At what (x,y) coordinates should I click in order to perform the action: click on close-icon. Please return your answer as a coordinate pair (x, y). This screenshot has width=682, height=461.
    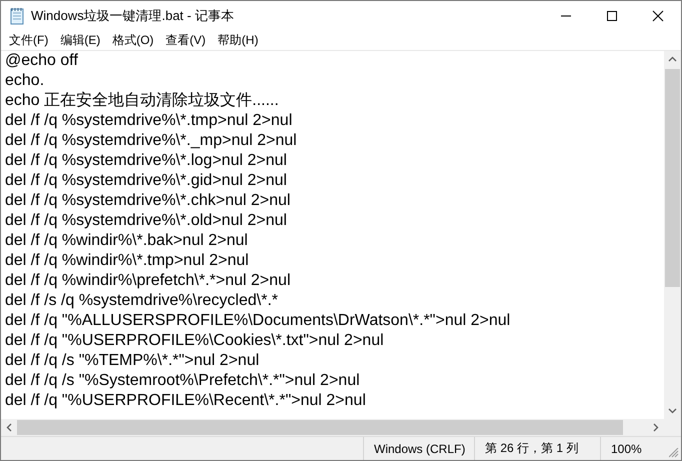
    Looking at the image, I should click on (658, 16).